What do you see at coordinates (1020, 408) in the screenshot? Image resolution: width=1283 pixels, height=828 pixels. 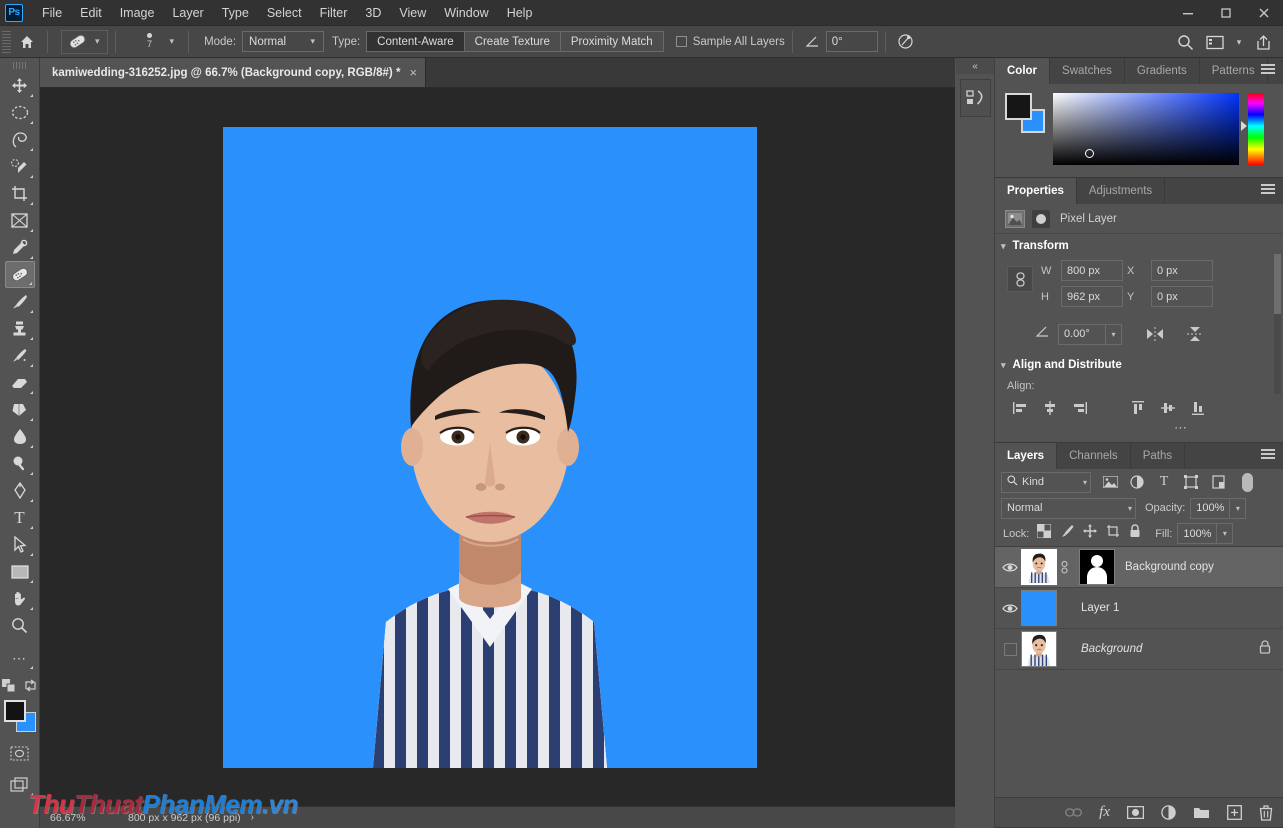 I see `align-left-icon` at bounding box center [1020, 408].